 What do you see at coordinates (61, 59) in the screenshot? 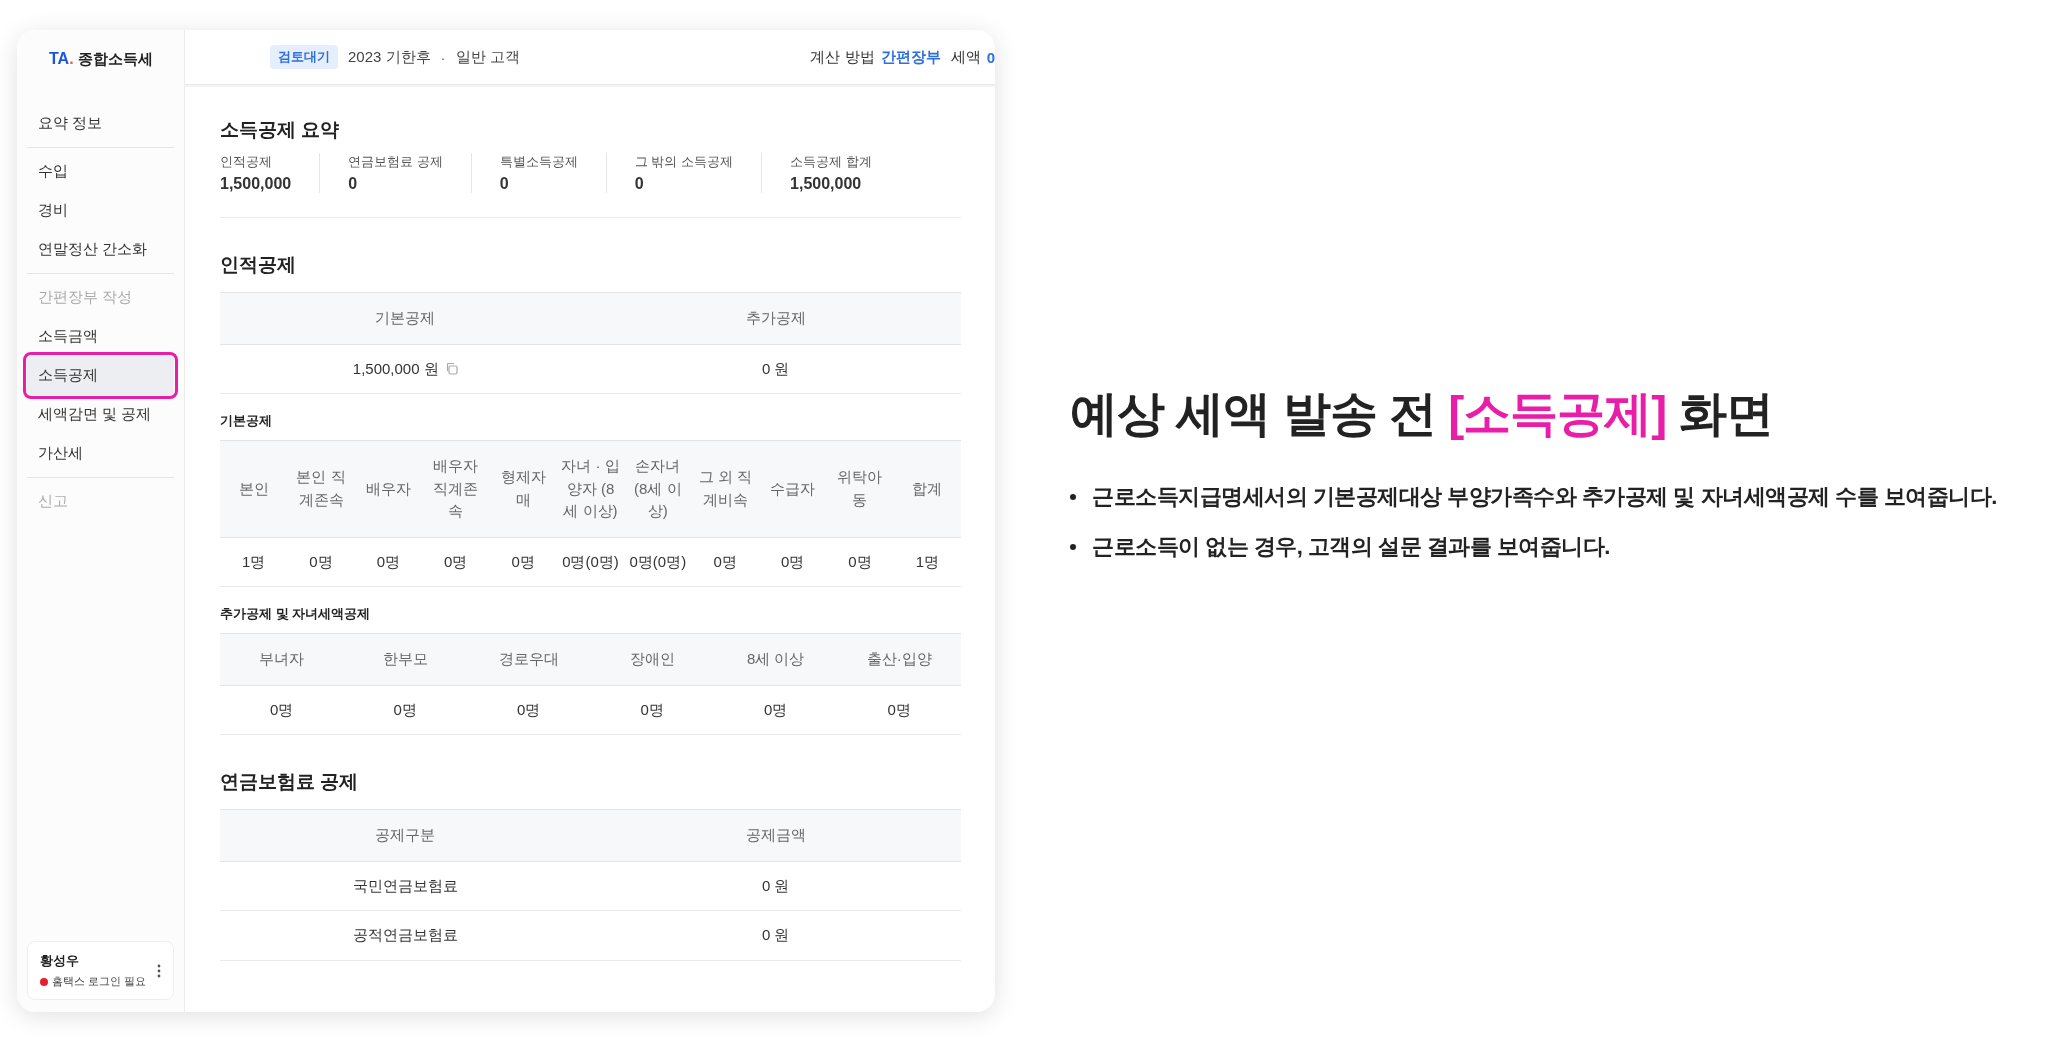
I see `logo-mark: TA.` at bounding box center [61, 59].